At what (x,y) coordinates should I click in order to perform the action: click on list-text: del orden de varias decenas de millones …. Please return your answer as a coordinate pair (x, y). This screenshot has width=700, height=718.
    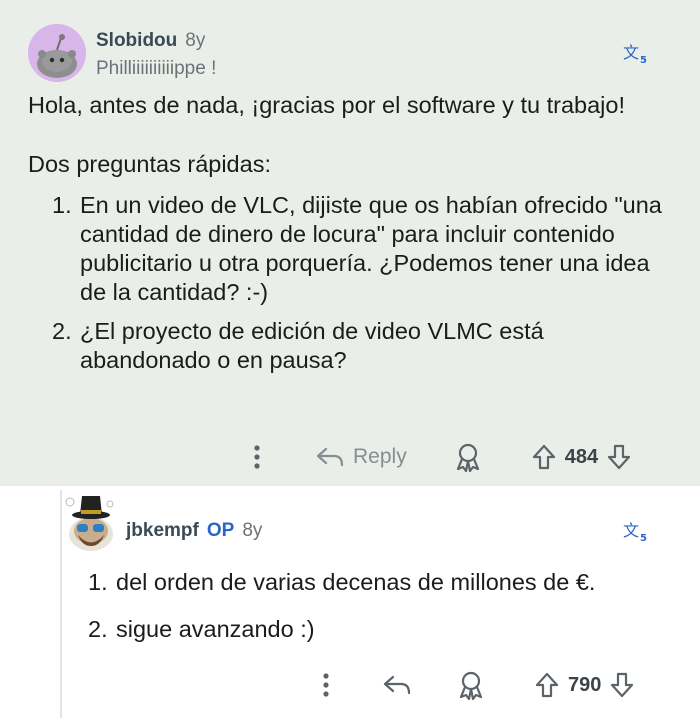
    Looking at the image, I should click on (356, 582).